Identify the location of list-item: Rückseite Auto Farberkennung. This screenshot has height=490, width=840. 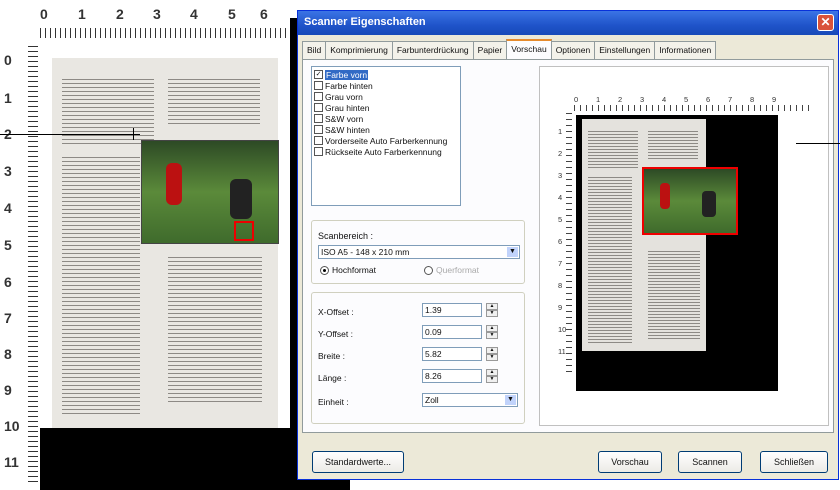
(386, 151).